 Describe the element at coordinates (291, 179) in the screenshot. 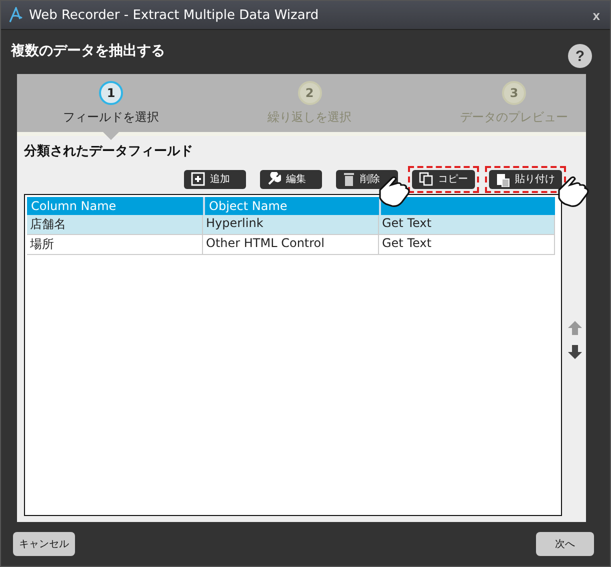

I see `edit-button: 編集` at that location.